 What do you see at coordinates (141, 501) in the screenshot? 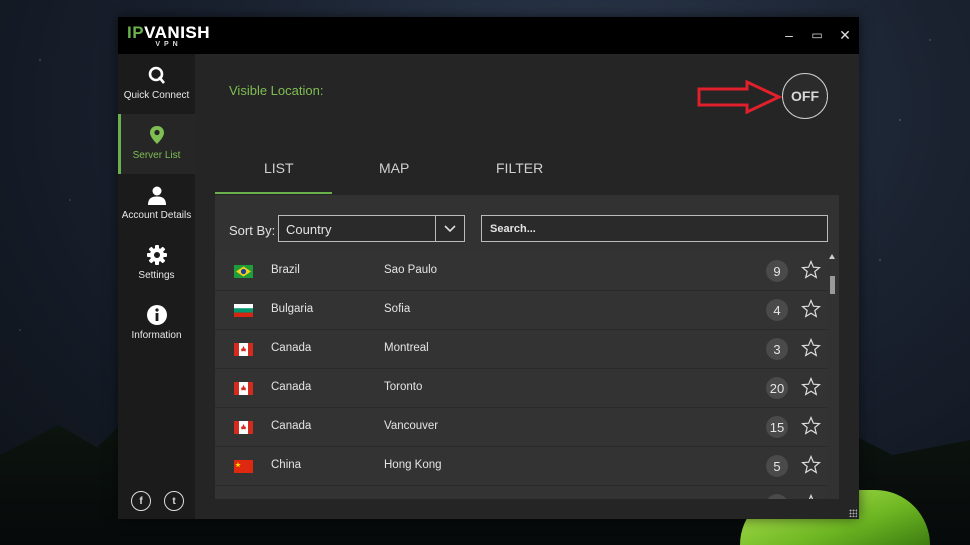
I see `facebook-icon: f` at bounding box center [141, 501].